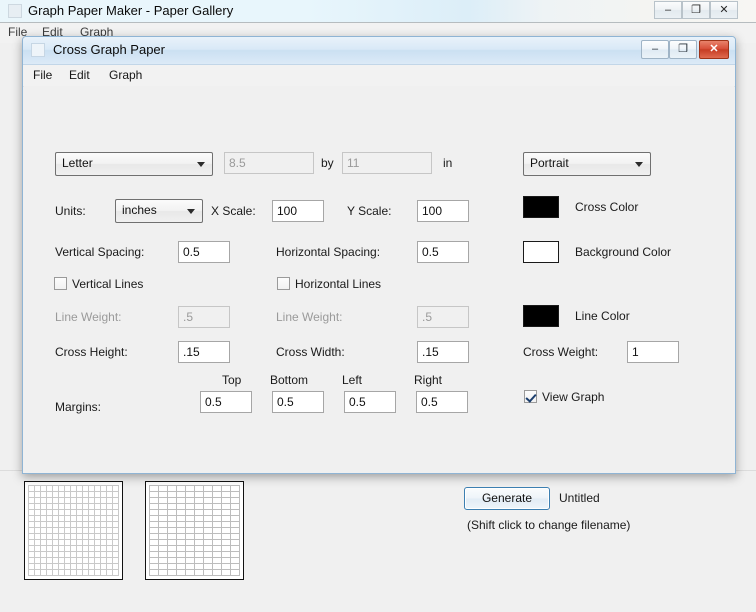 Image resolution: width=756 pixels, height=612 pixels. What do you see at coordinates (269, 163) in the screenshot?
I see `paper-width-field: 8.5` at bounding box center [269, 163].